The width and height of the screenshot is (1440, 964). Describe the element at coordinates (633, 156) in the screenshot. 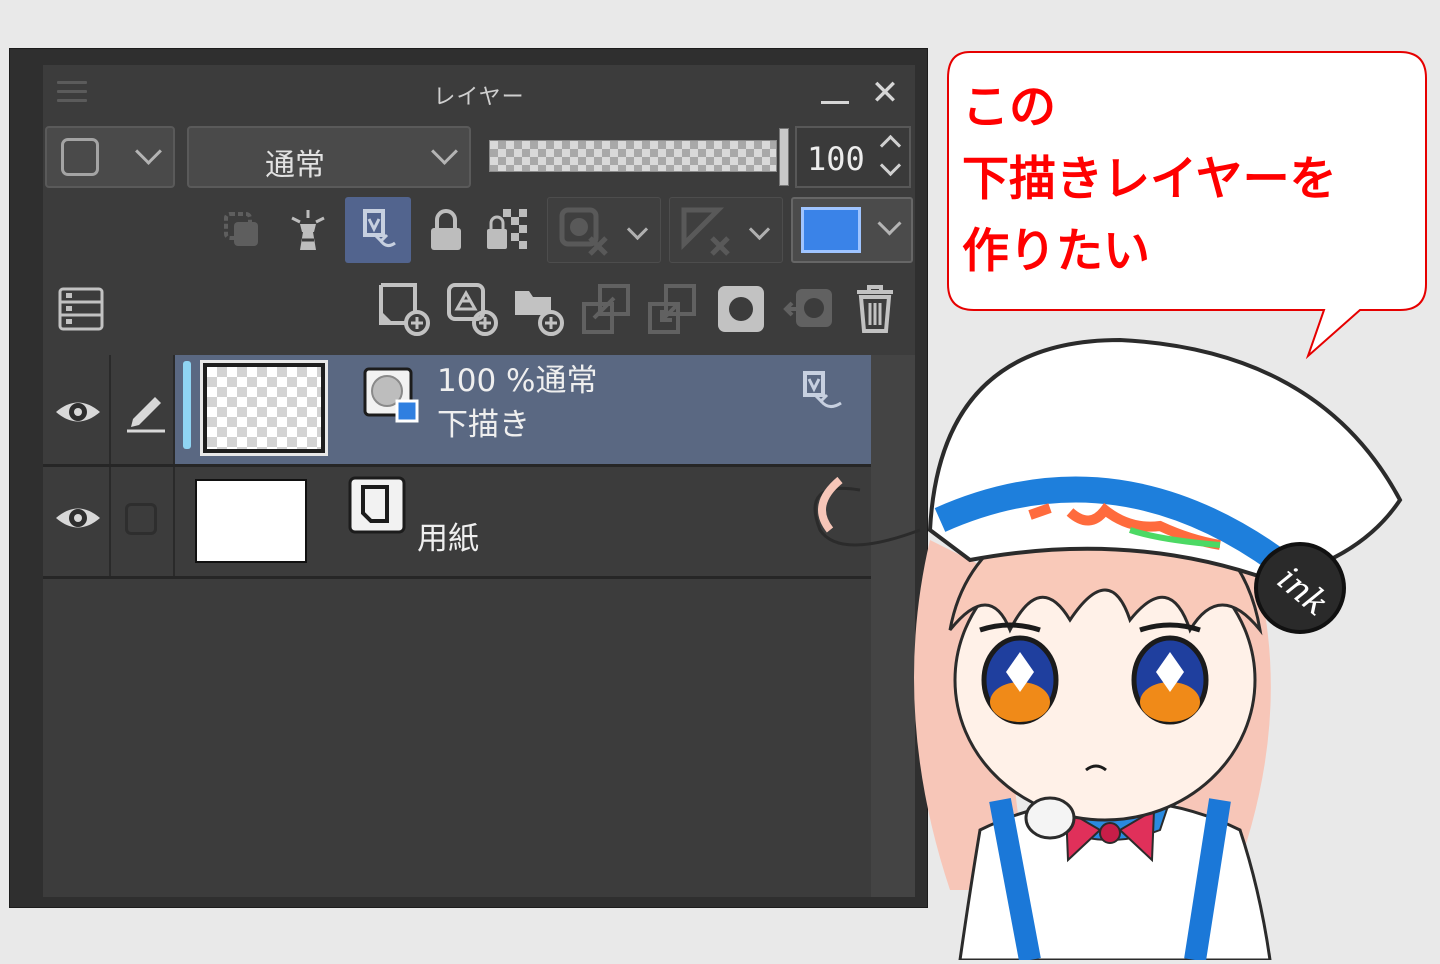

I see `opacity-slider` at that location.